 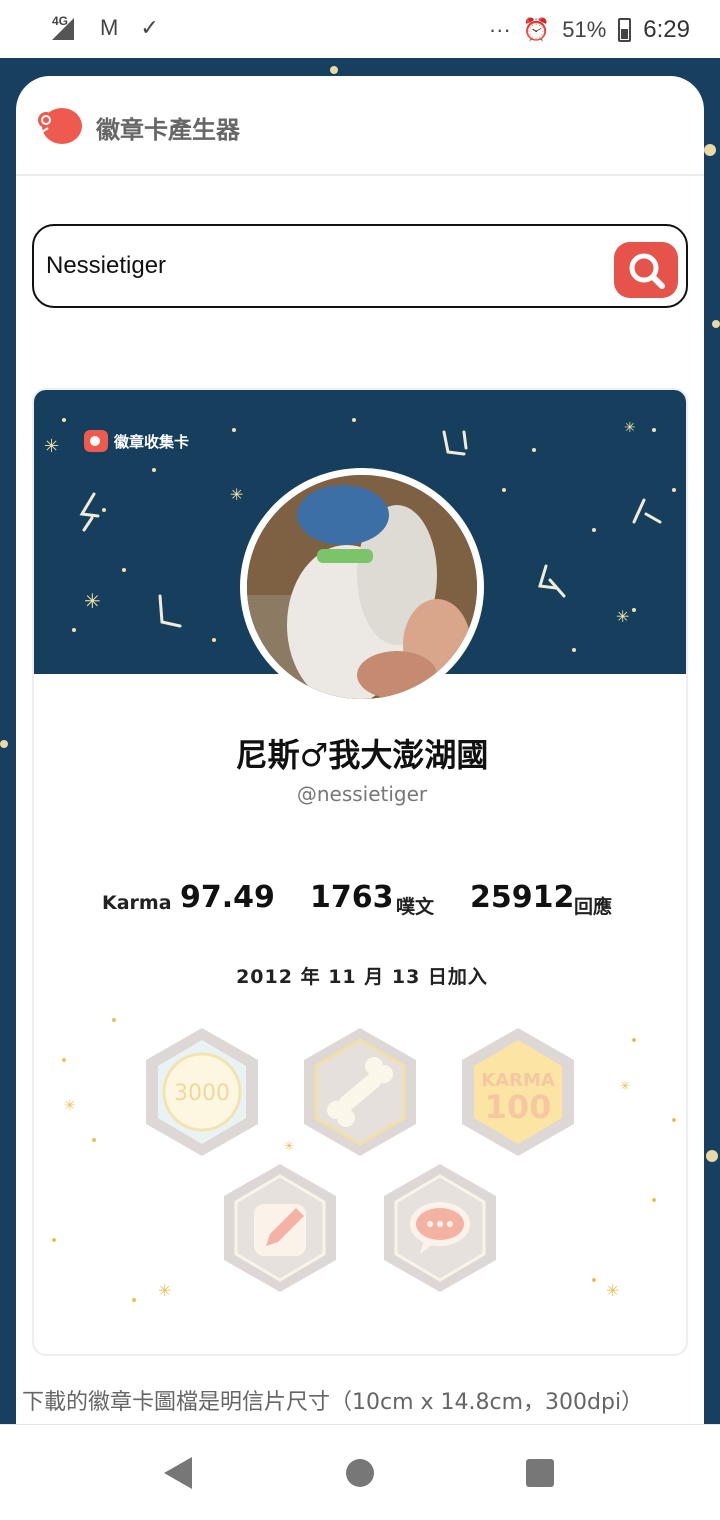 I want to click on plurk-logo-icon, so click(x=96, y=441).